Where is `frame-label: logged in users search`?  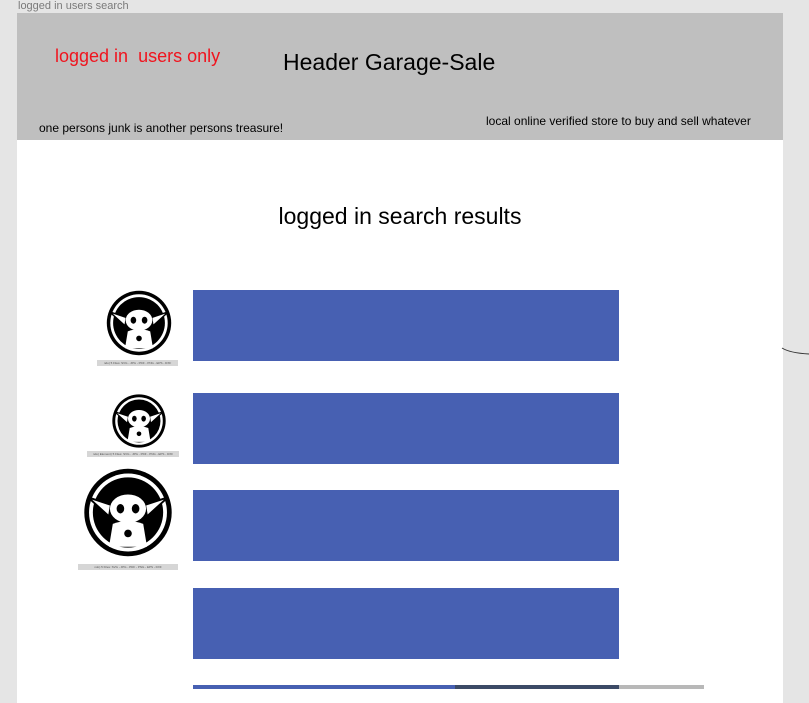 frame-label: logged in users search is located at coordinates (73, 6).